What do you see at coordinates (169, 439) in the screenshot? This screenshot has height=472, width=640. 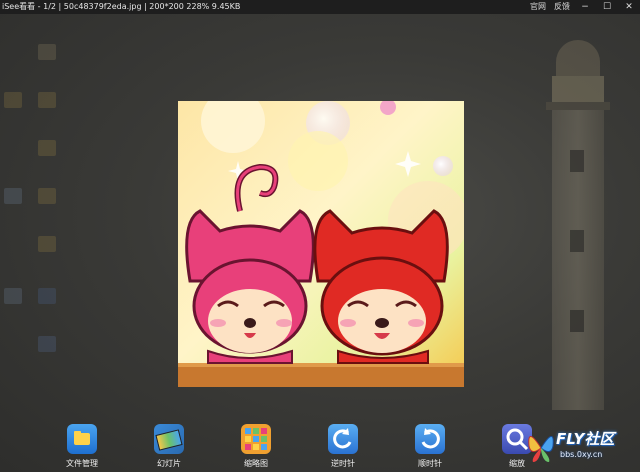 I see `slideshow-icon` at bounding box center [169, 439].